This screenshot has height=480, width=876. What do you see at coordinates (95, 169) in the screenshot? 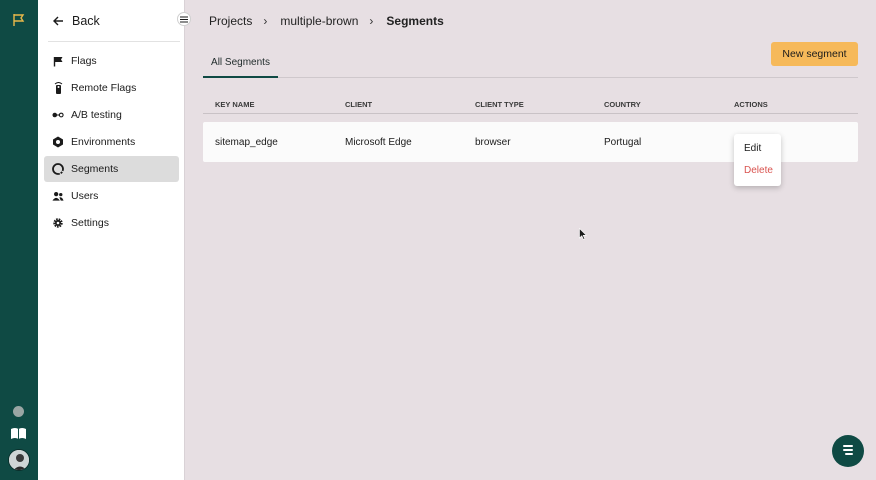
I see `sidebar-item-label: Segments` at bounding box center [95, 169].